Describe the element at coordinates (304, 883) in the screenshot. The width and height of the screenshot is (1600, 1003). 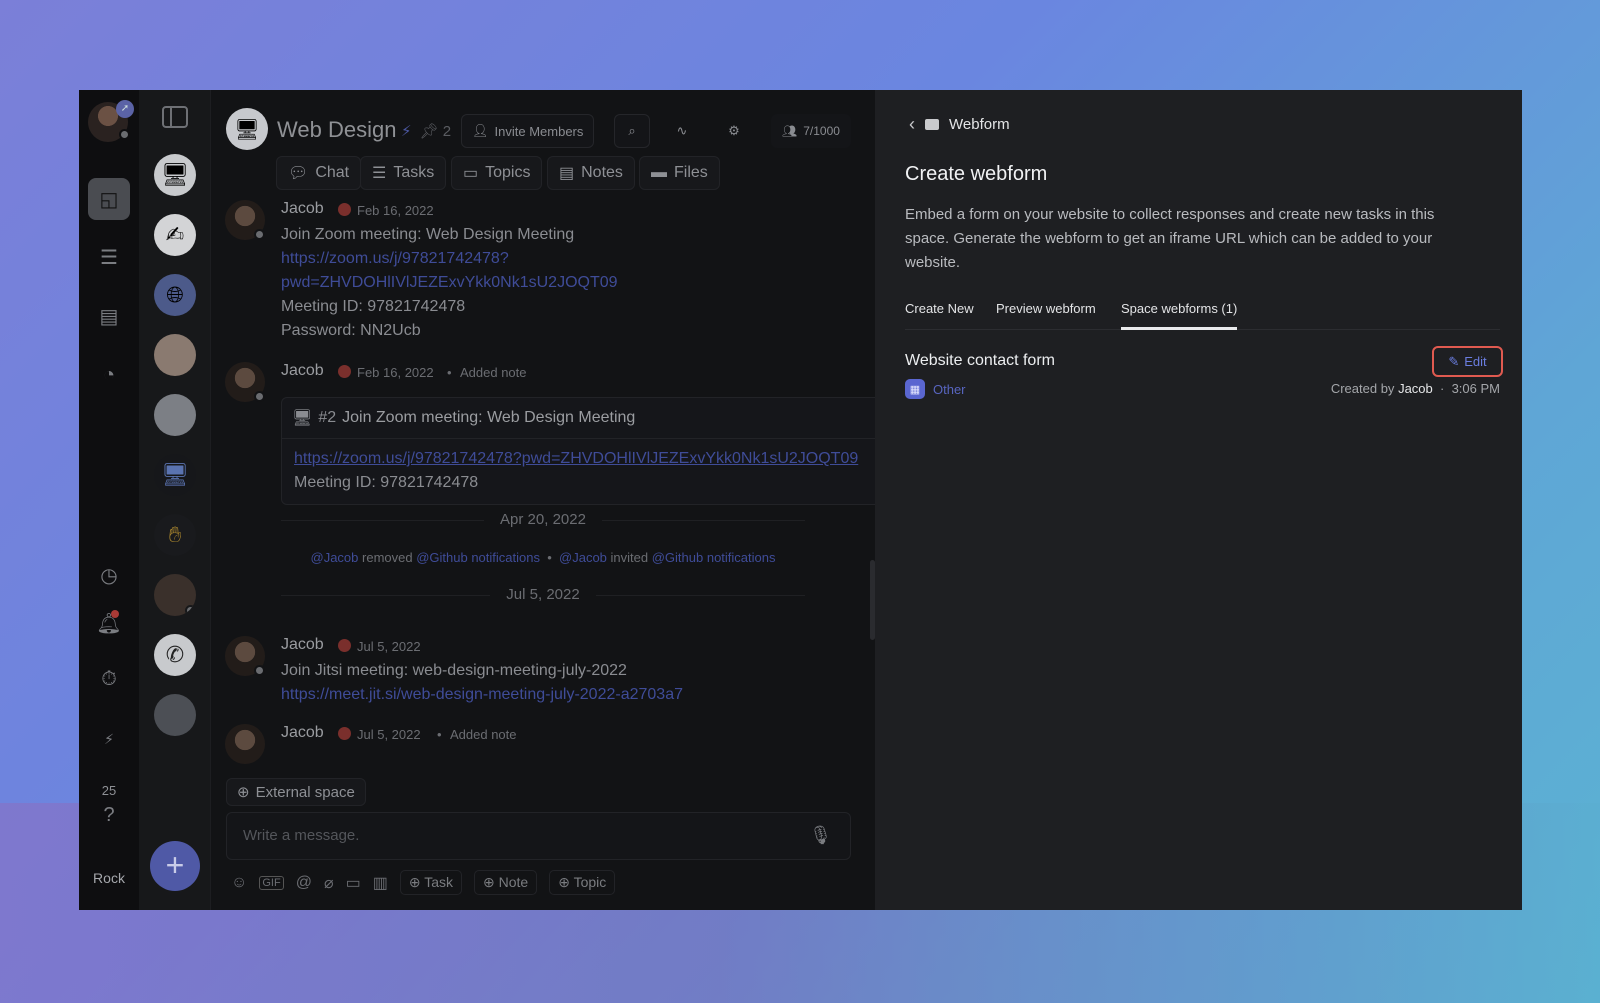
I see `mention-icon: @` at that location.